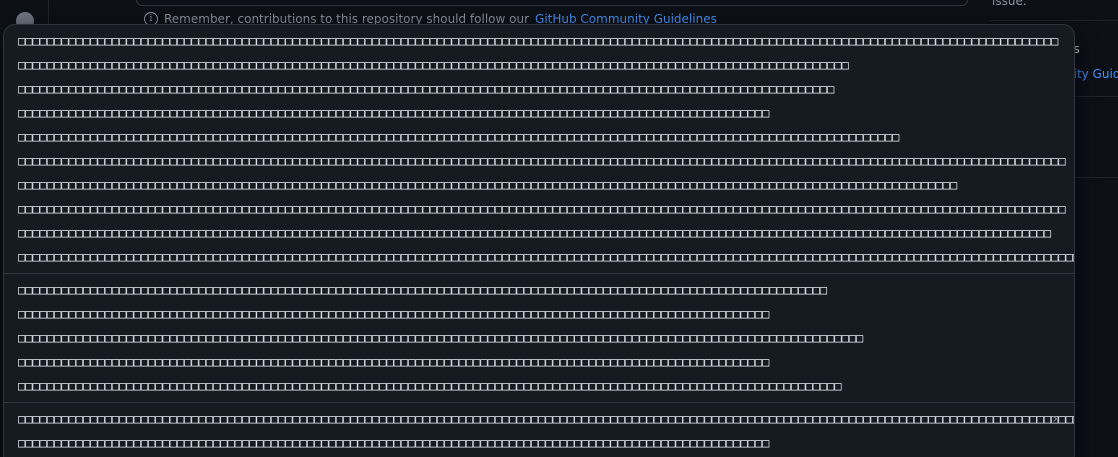 The height and width of the screenshot is (457, 1118). Describe the element at coordinates (1055, 419) in the screenshot. I see `chevron-right-icon: ›` at that location.